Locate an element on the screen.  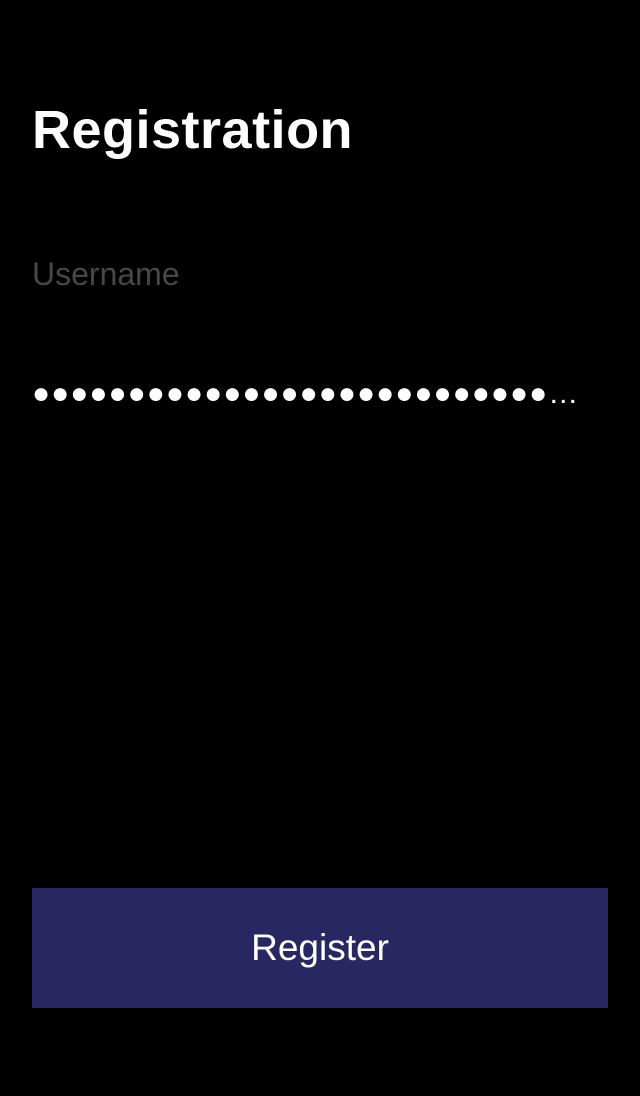
page-title: Registration is located at coordinates (193, 130).